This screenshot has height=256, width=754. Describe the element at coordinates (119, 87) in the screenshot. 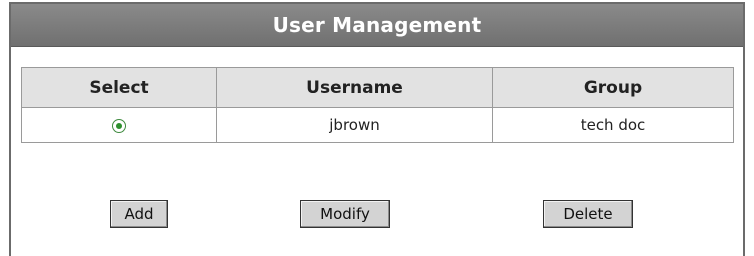

I see `column-header-select: Select` at that location.